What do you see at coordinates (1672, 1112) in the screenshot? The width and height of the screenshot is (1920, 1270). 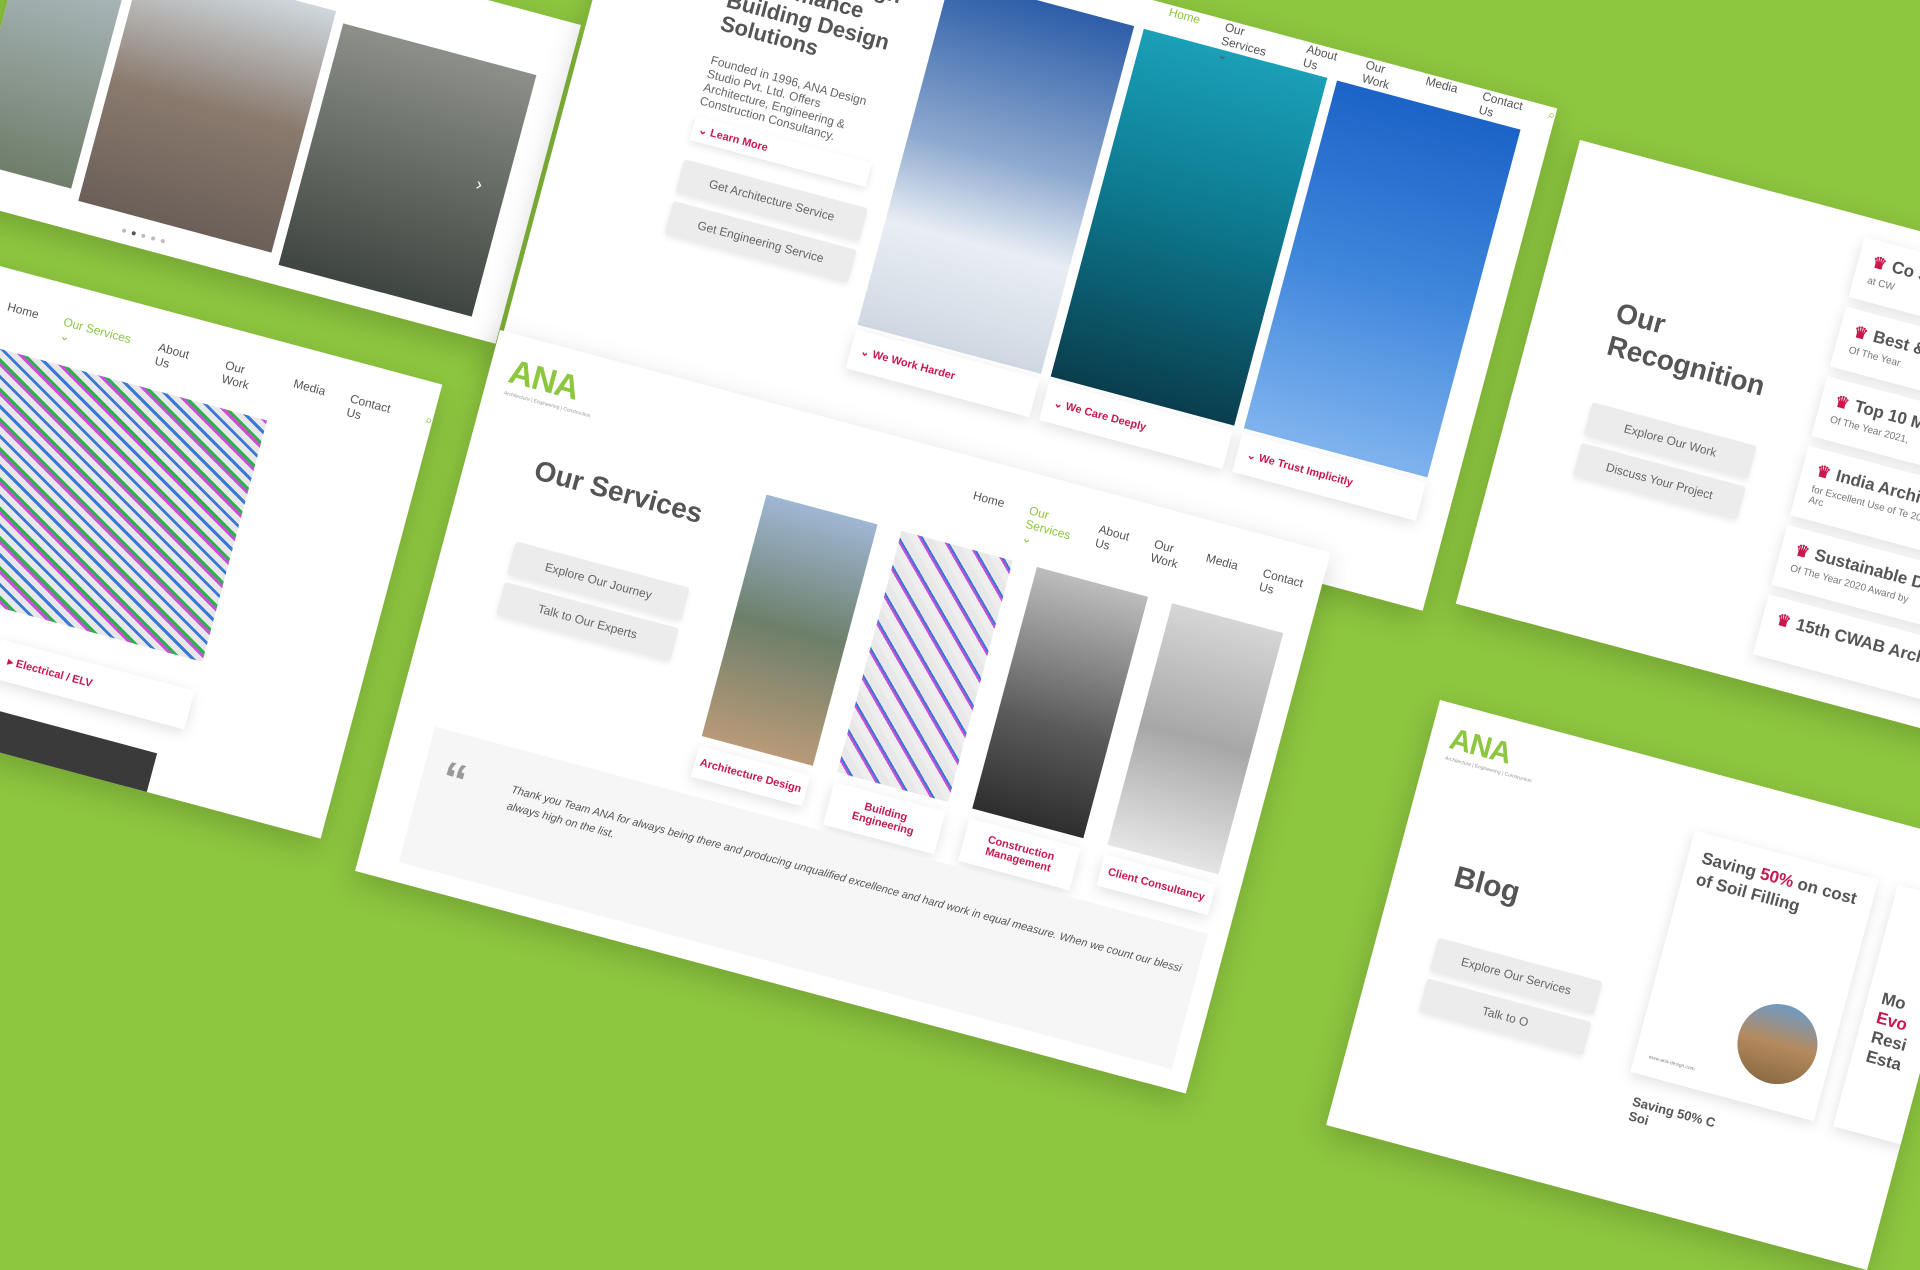 I see `blog-post-caption: Saving 50% C Soi` at bounding box center [1672, 1112].